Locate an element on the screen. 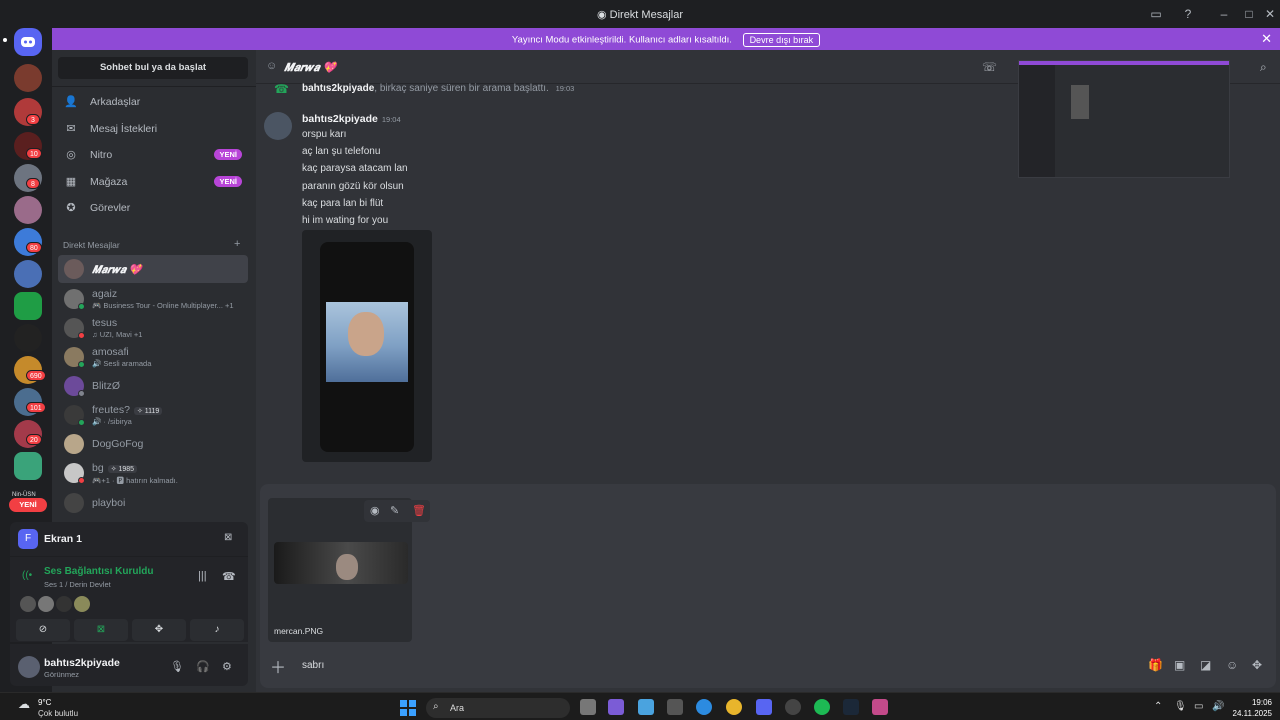 The width and height of the screenshot is (1280, 720). edit-pencil-icon: ✎ is located at coordinates (394, 510).